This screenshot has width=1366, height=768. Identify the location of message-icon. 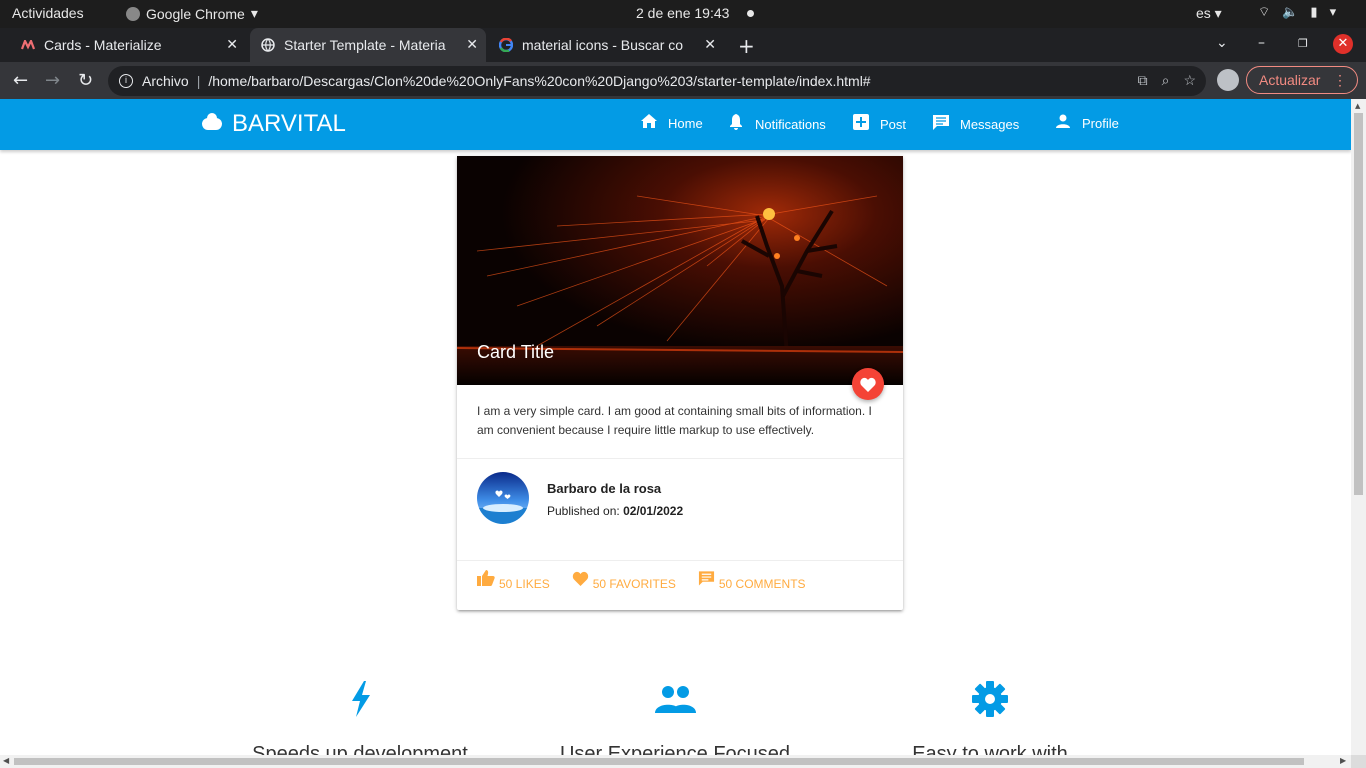
(941, 124).